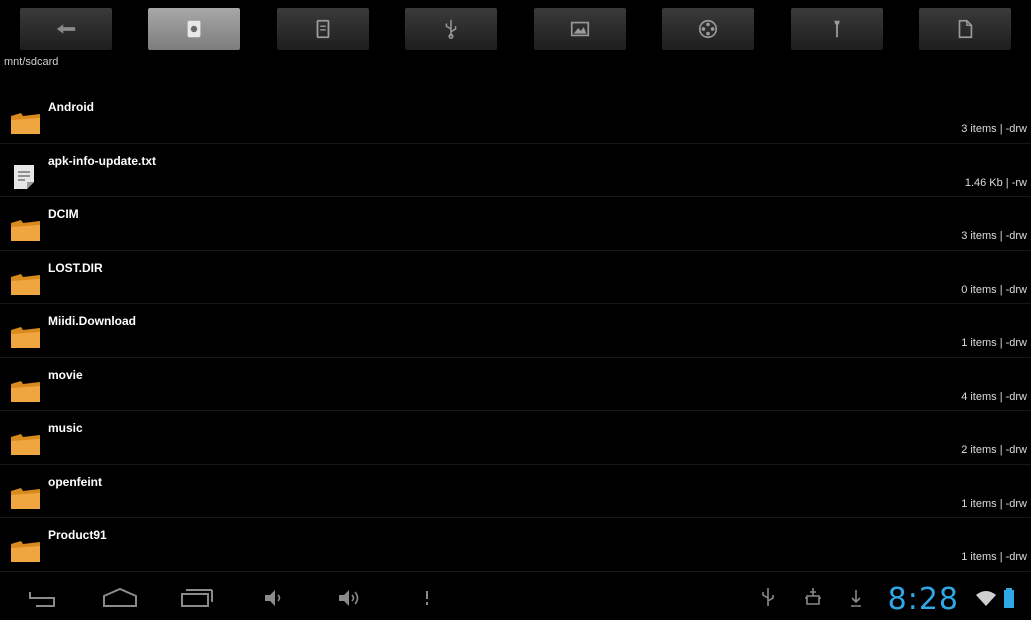 This screenshot has width=1031, height=620. What do you see at coordinates (515, 438) in the screenshot?
I see `file-row-music: music 2 items | -drw` at bounding box center [515, 438].